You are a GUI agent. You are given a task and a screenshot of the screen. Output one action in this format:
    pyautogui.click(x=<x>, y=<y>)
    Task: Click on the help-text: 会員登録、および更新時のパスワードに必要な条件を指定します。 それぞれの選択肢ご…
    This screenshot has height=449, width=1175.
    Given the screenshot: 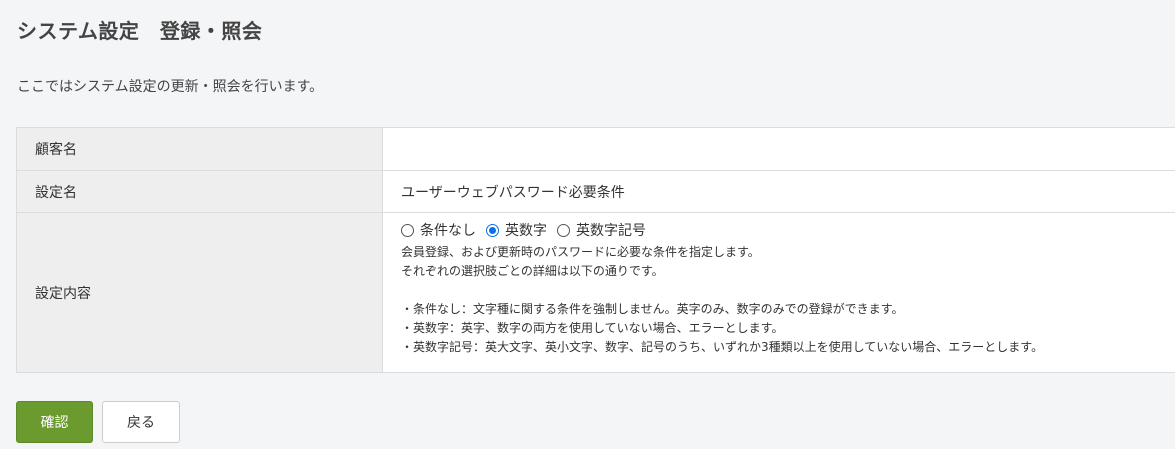 What is the action you would take?
    pyautogui.click(x=788, y=262)
    